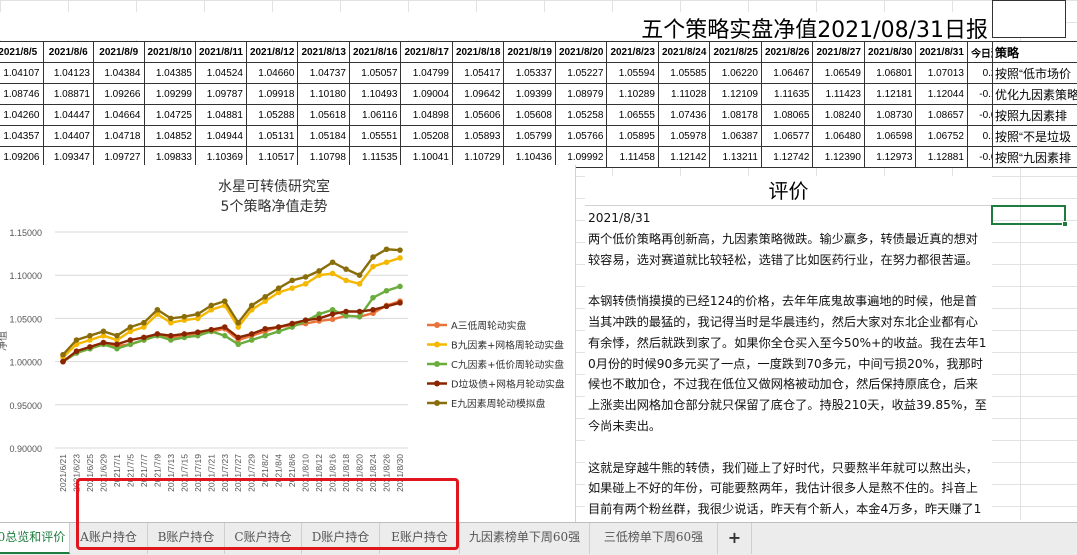  I want to click on nav-cell: 1.04660, so click(272, 73).